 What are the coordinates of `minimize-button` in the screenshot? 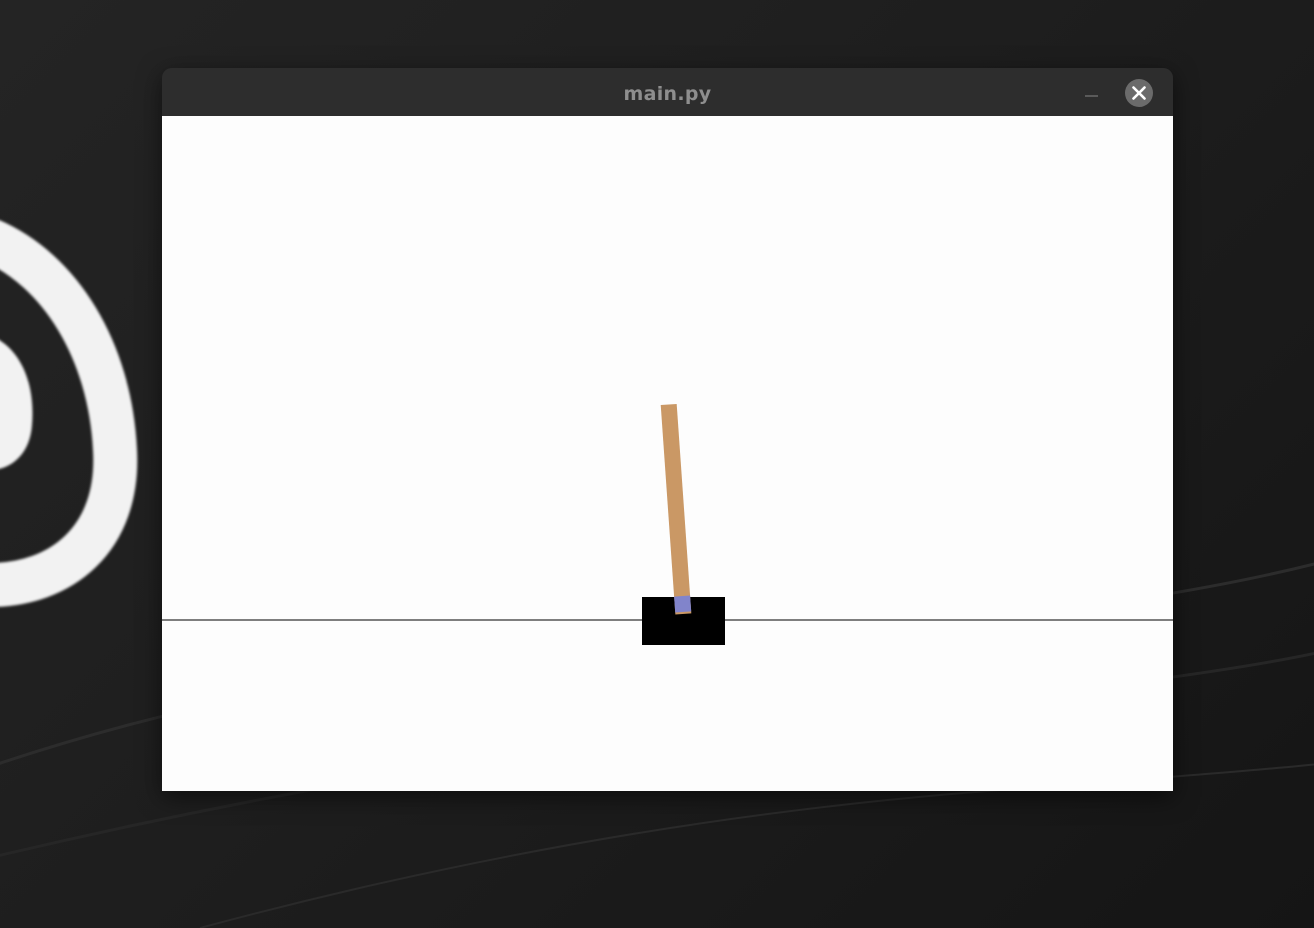 It's located at (1092, 92).